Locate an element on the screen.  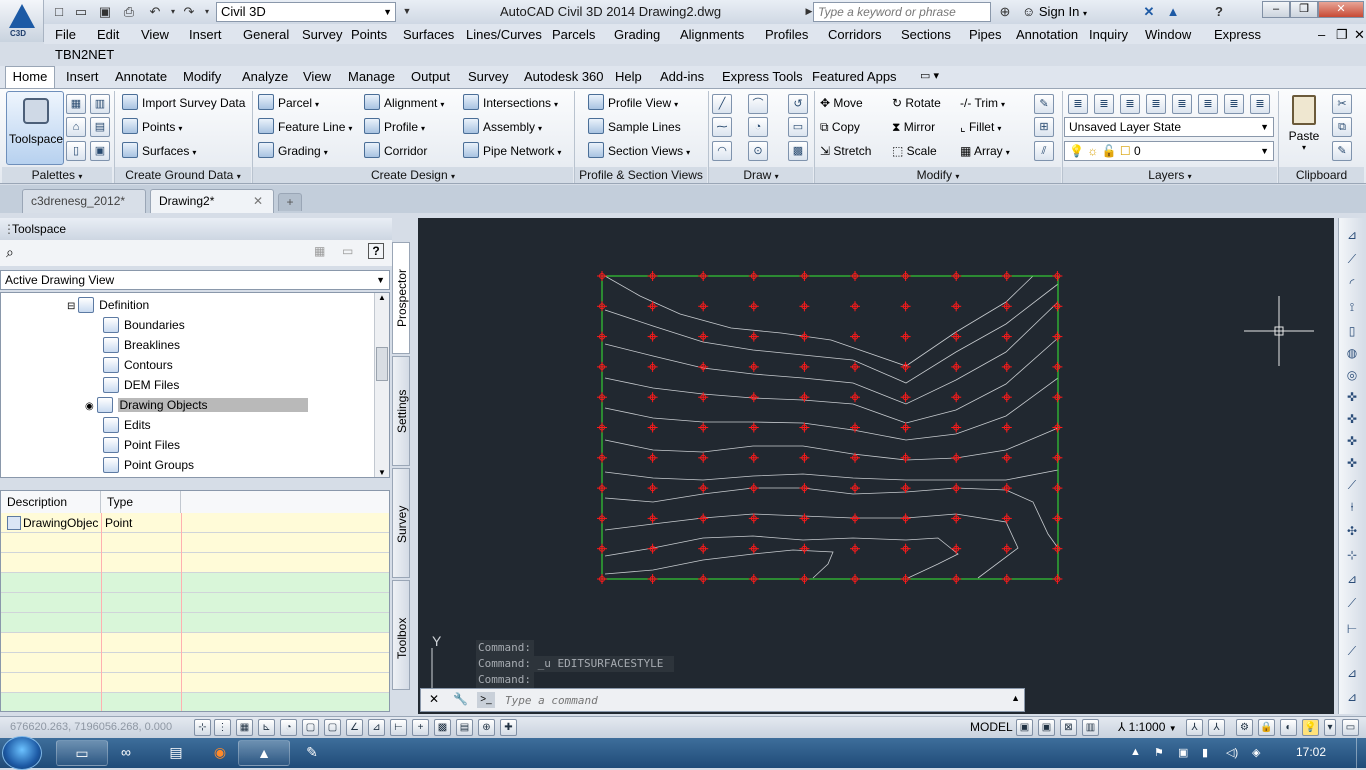
tree-item-definition: ⊟ Definition is located at coordinates (108, 305).